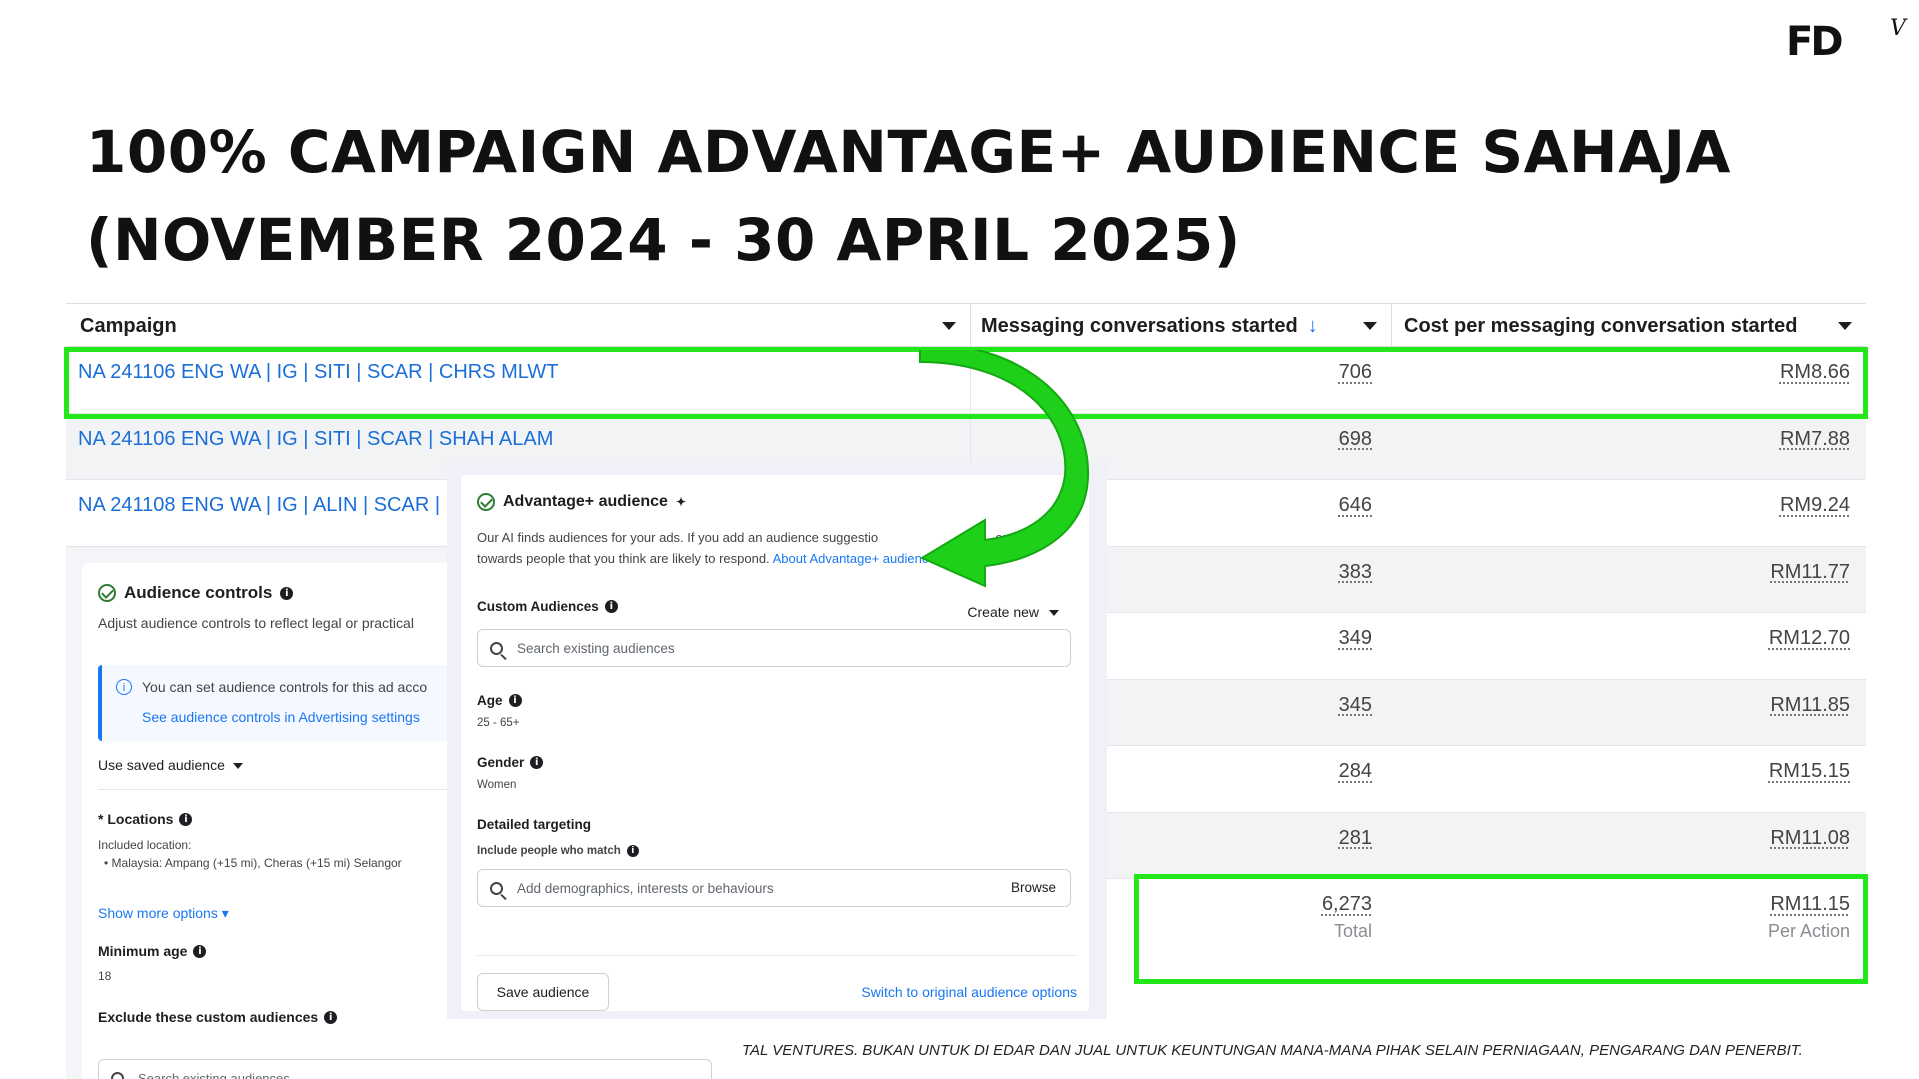 This screenshot has width=1919, height=1079. I want to click on cost-value: RM7.88, so click(1814, 438).